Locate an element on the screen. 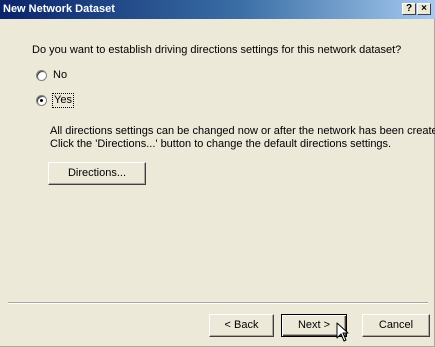 The image size is (435, 347). back-button: < Back is located at coordinates (241, 325).